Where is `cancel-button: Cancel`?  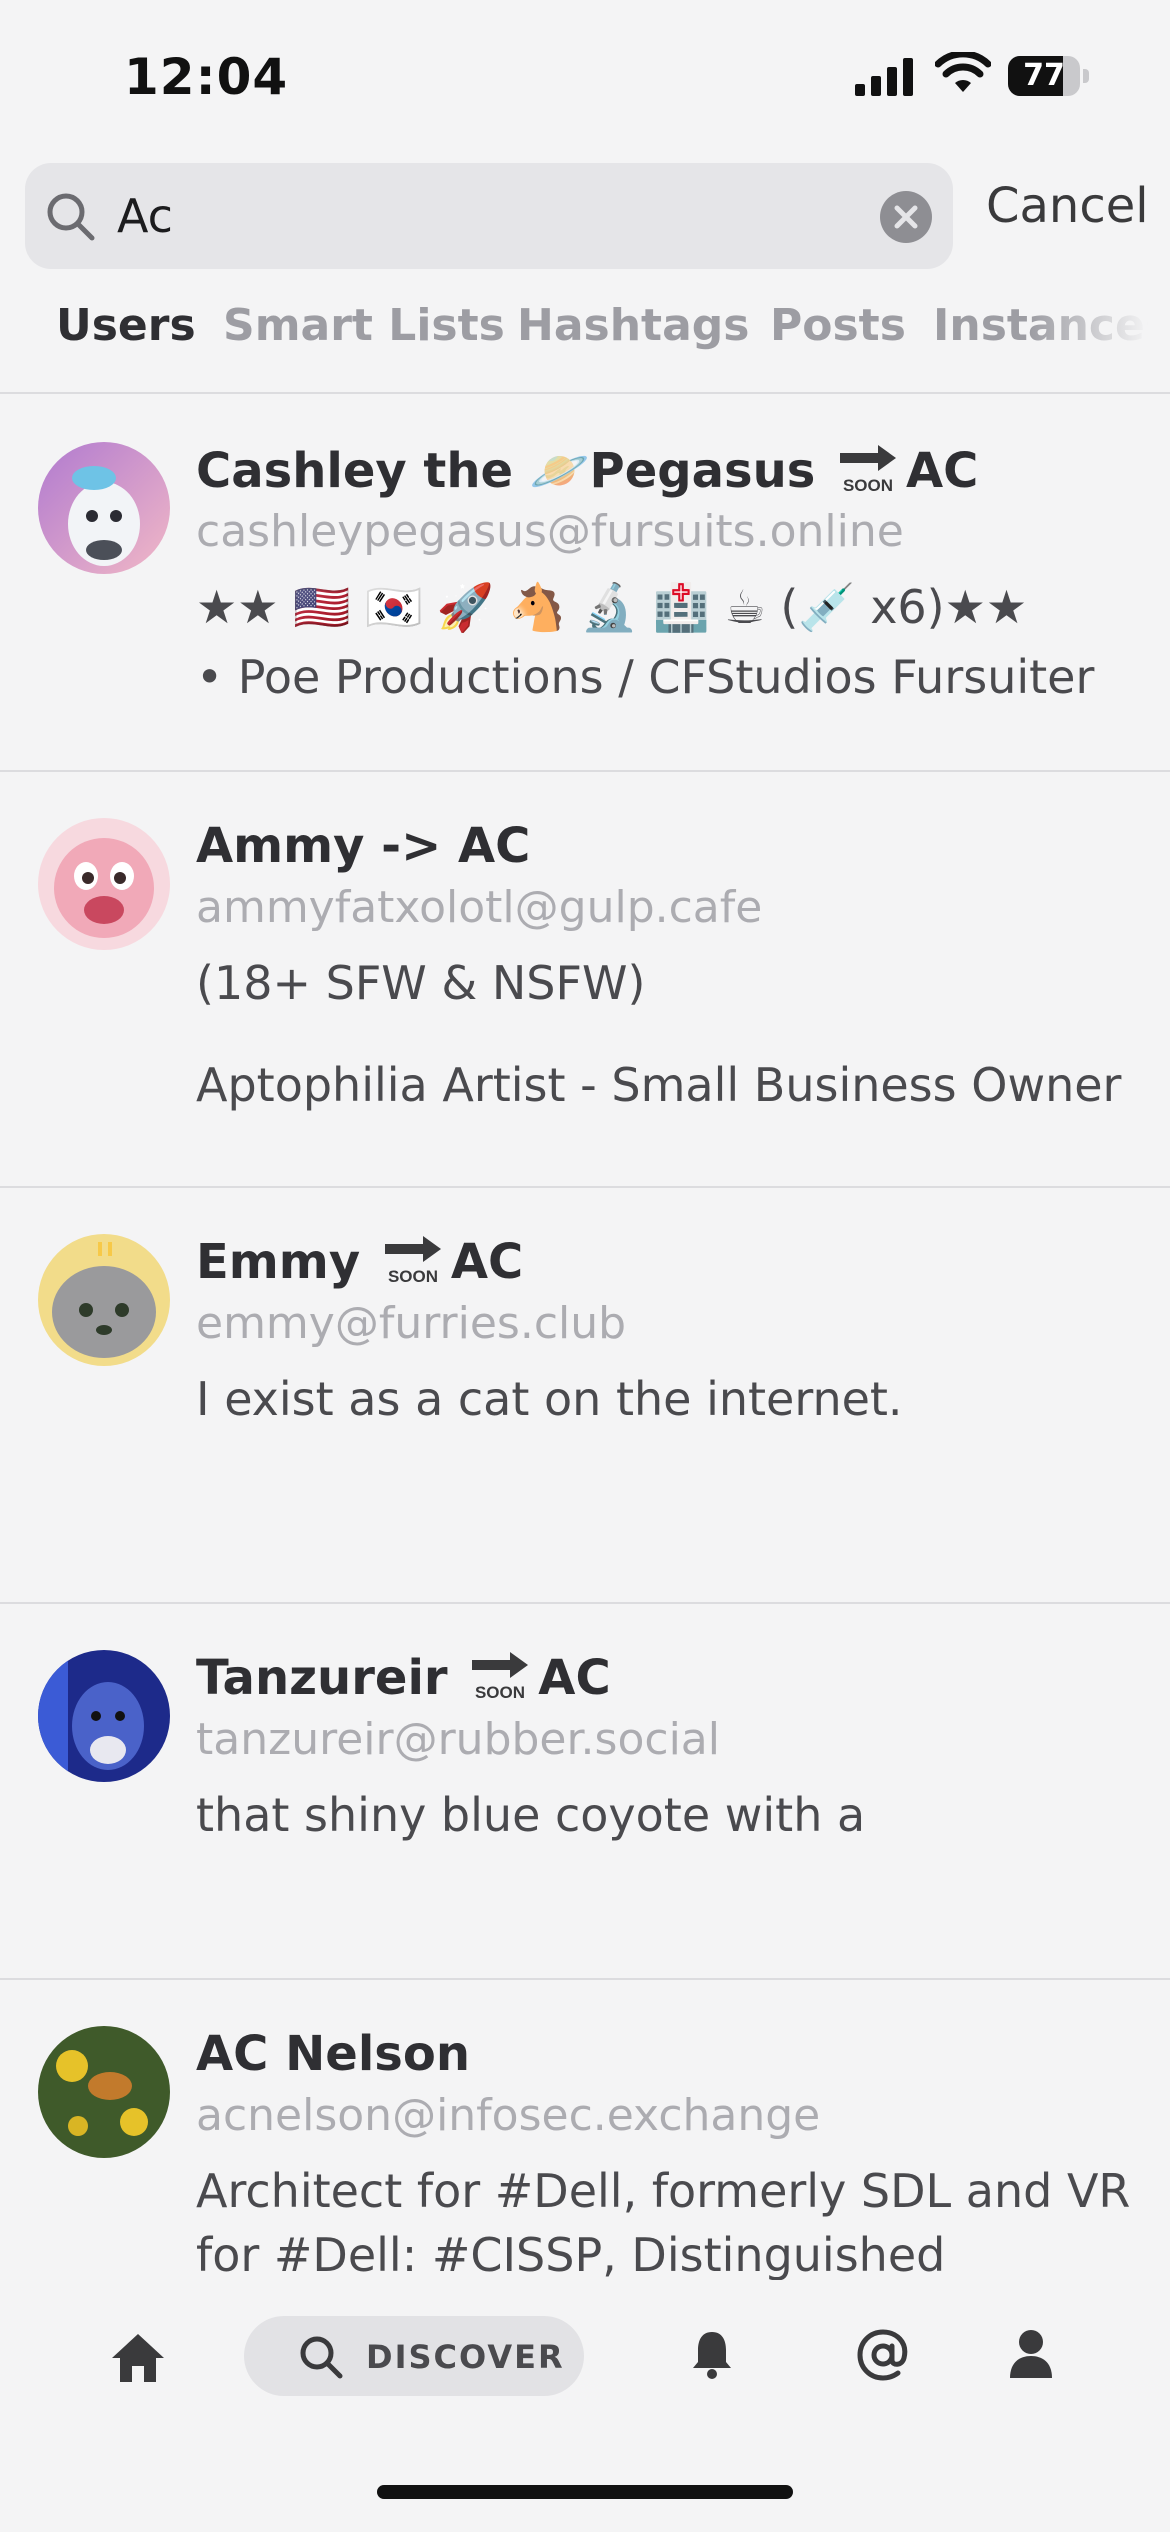 cancel-button: Cancel is located at coordinates (1067, 206).